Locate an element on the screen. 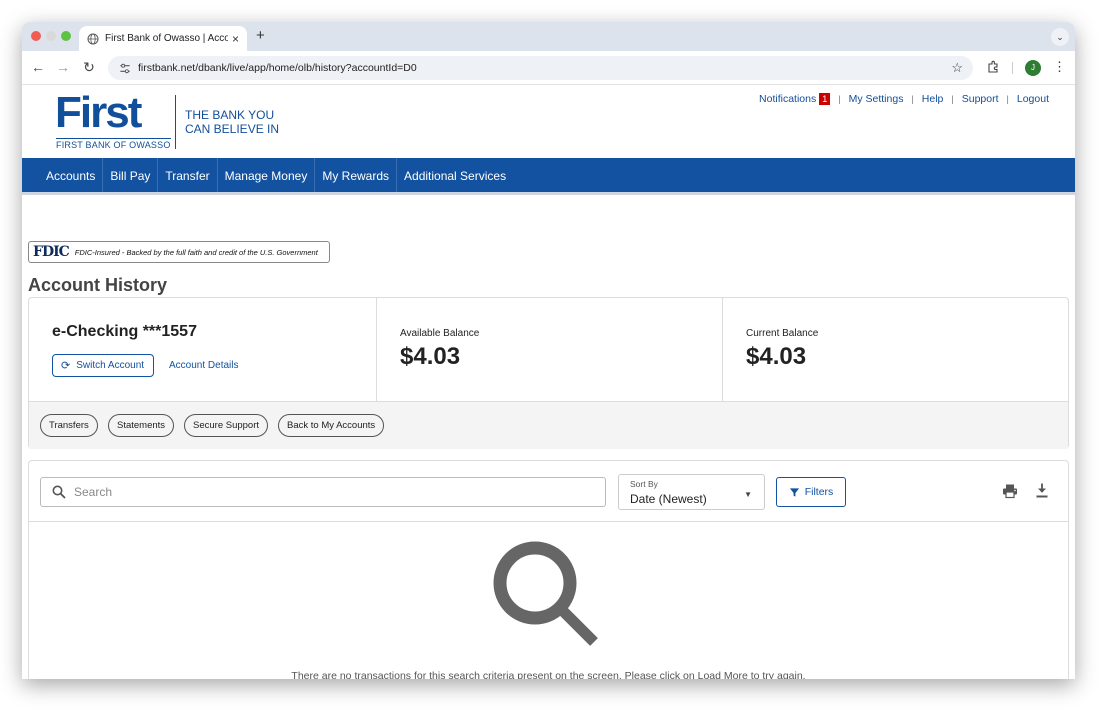 The width and height of the screenshot is (1117, 721). nav-item-transfer: Transfer is located at coordinates (188, 175).